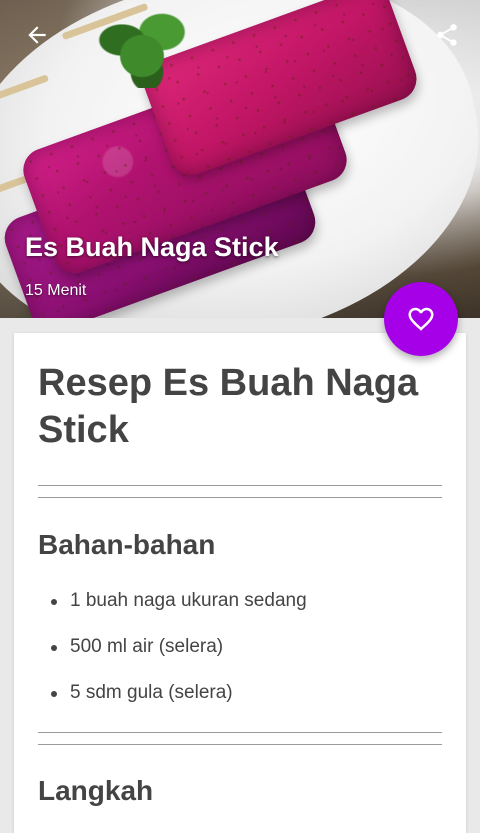 Image resolution: width=480 pixels, height=833 pixels. Describe the element at coordinates (152, 247) in the screenshot. I see `hero-title: Es Buah Naga Stick` at that location.